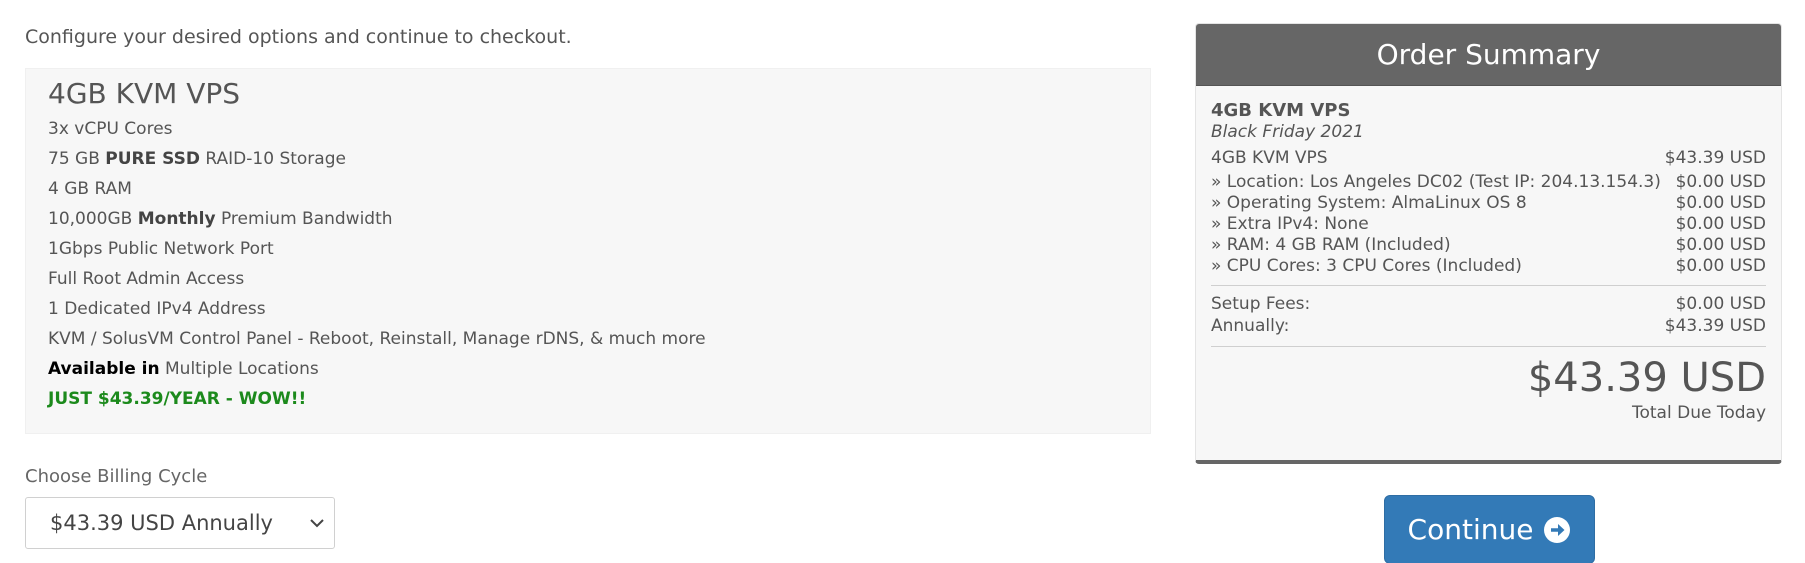 The image size is (1805, 563). Describe the element at coordinates (1488, 158) in the screenshot. I see `summary-line-item: 4GB KVM VPS $43.39 USD` at that location.